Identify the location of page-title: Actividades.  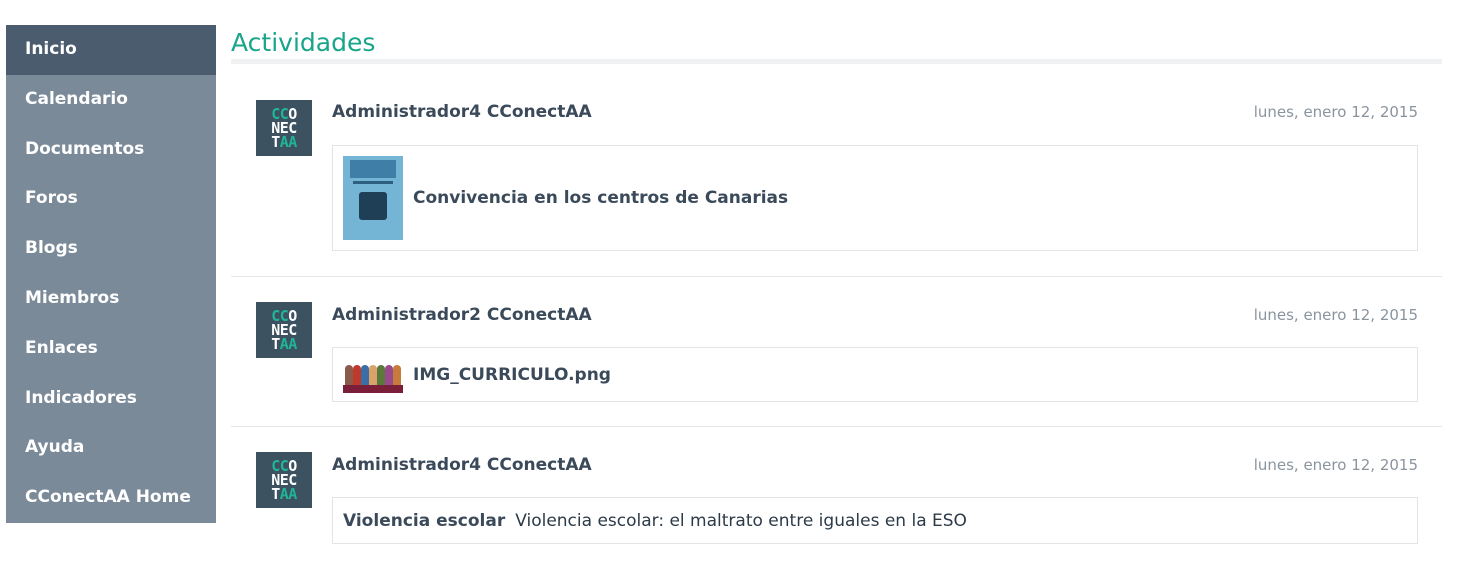
(836, 44).